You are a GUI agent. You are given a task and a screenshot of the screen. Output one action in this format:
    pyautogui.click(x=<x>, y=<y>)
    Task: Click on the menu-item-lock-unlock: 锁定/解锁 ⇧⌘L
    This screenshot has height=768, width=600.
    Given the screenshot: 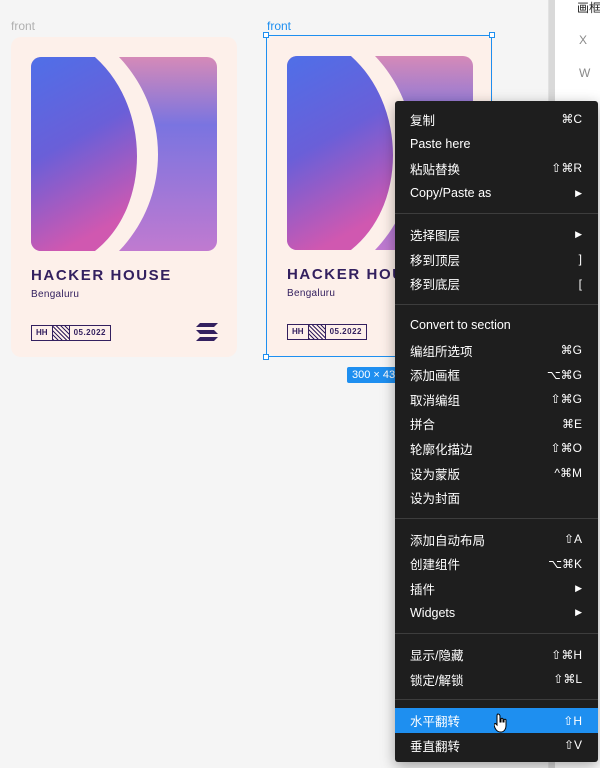 What is the action you would take?
    pyautogui.click(x=496, y=679)
    